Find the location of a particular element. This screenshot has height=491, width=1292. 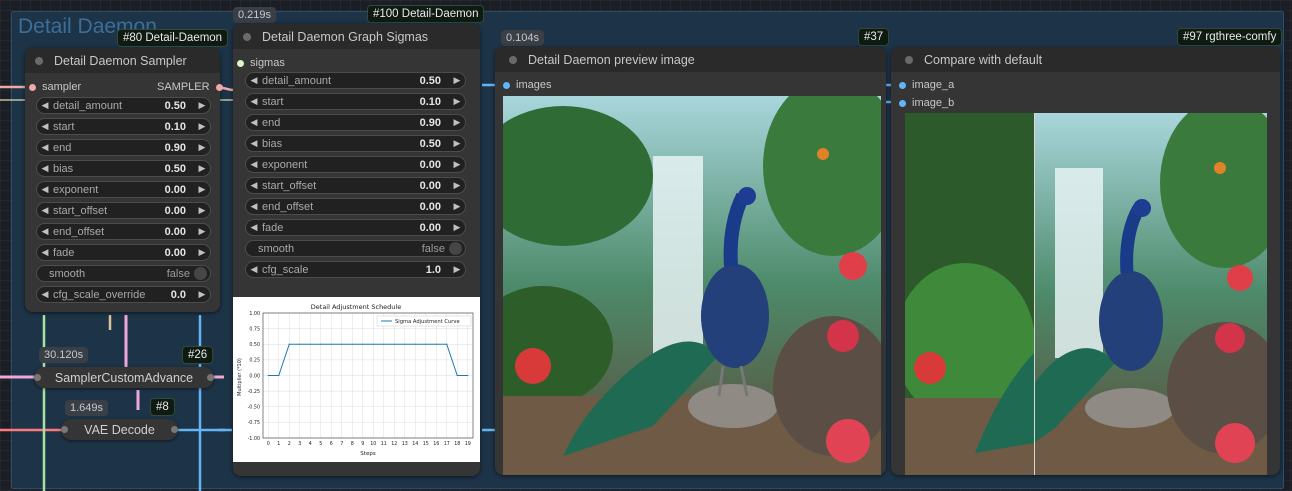

number-widget: ◀ cfg_scale_override 0.0 ▶ is located at coordinates (123, 294).